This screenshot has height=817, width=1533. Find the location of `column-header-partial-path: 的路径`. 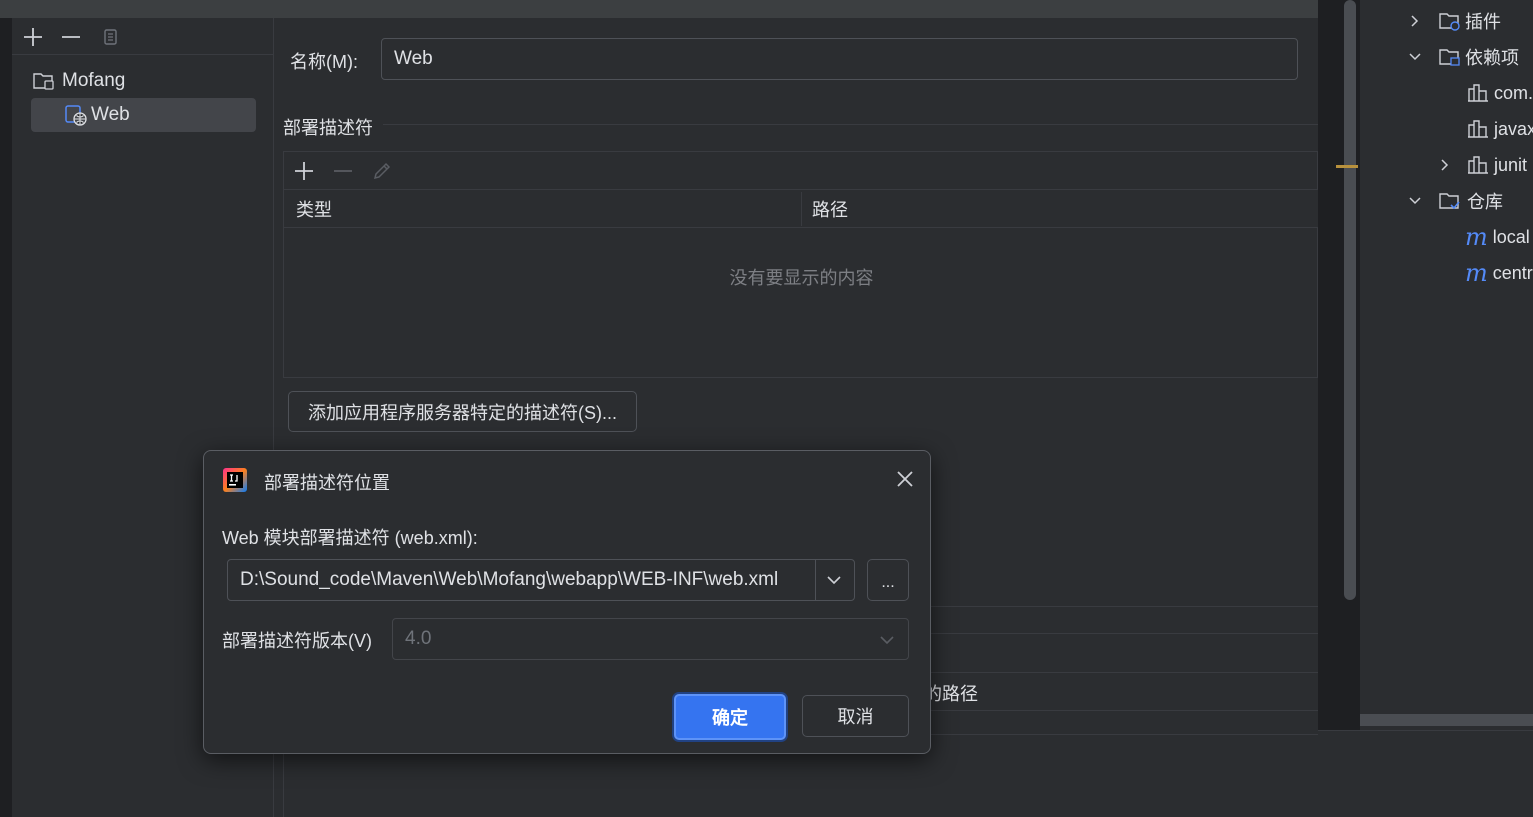

column-header-partial-path: 的路径 is located at coordinates (951, 694).